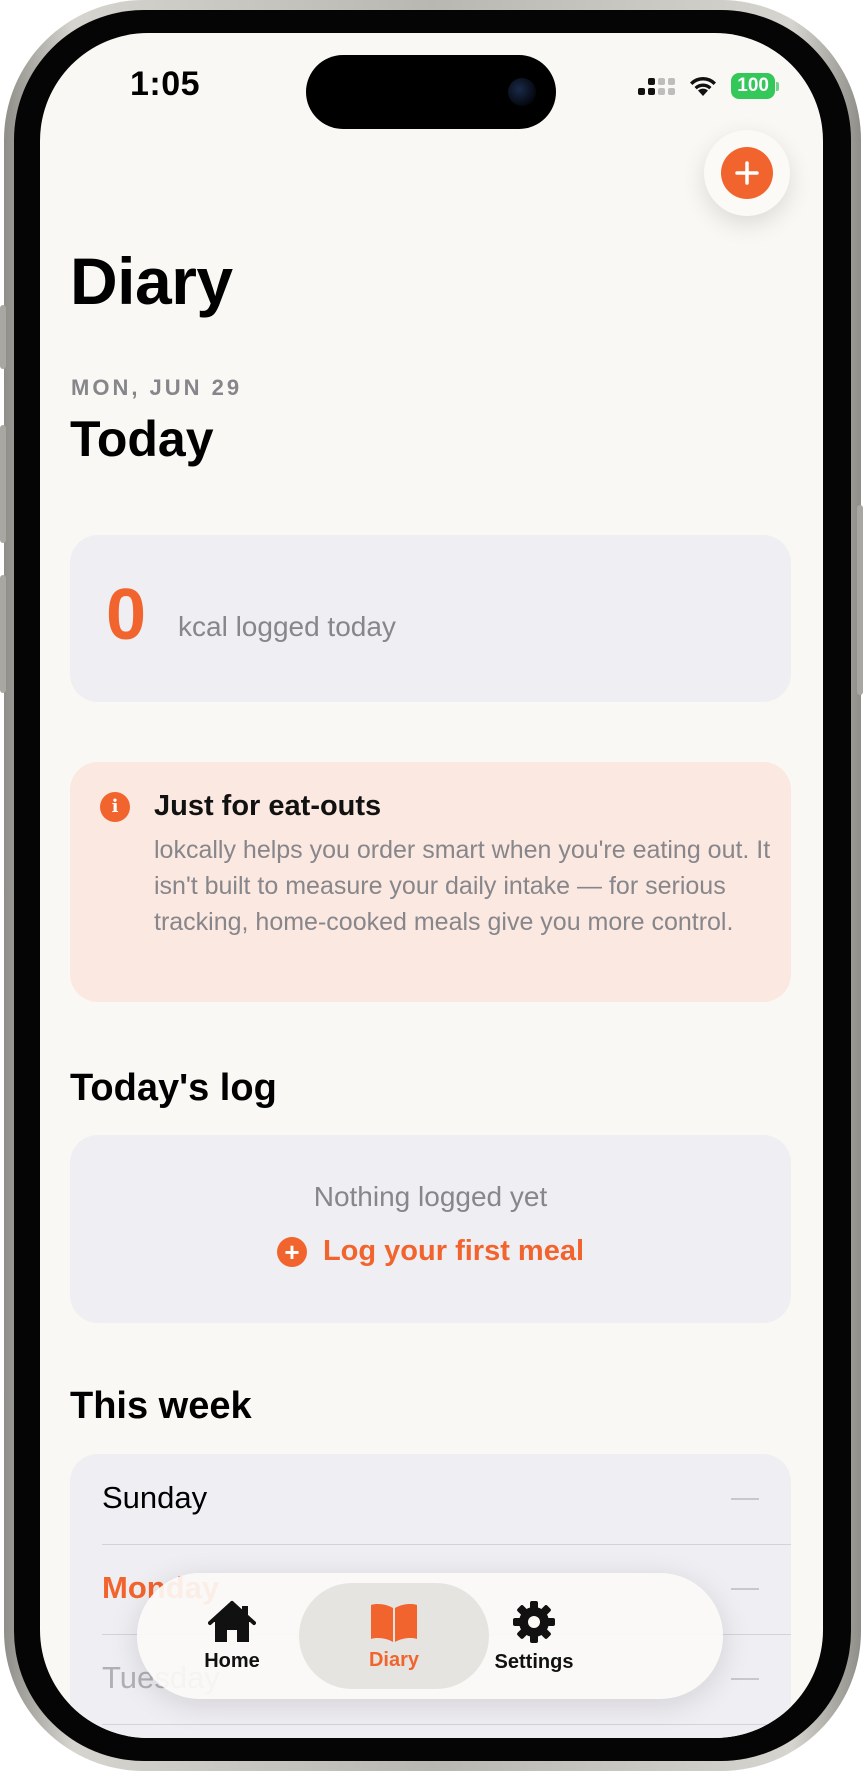 This screenshot has height=1771, width=863. What do you see at coordinates (155, 1497) in the screenshot?
I see `week-day-name: Sunday` at bounding box center [155, 1497].